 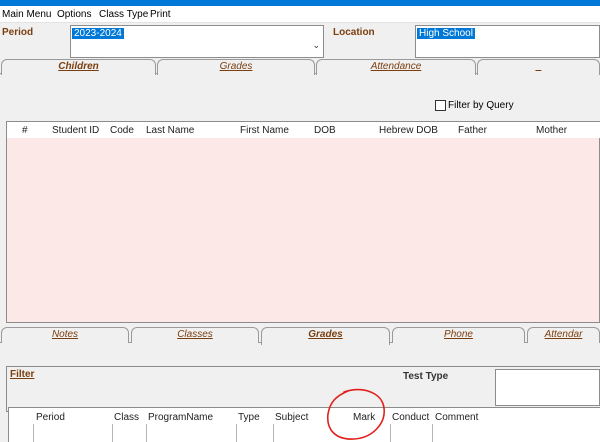 What do you see at coordinates (356, 414) in the screenshot?
I see `annotation-circle` at bounding box center [356, 414].